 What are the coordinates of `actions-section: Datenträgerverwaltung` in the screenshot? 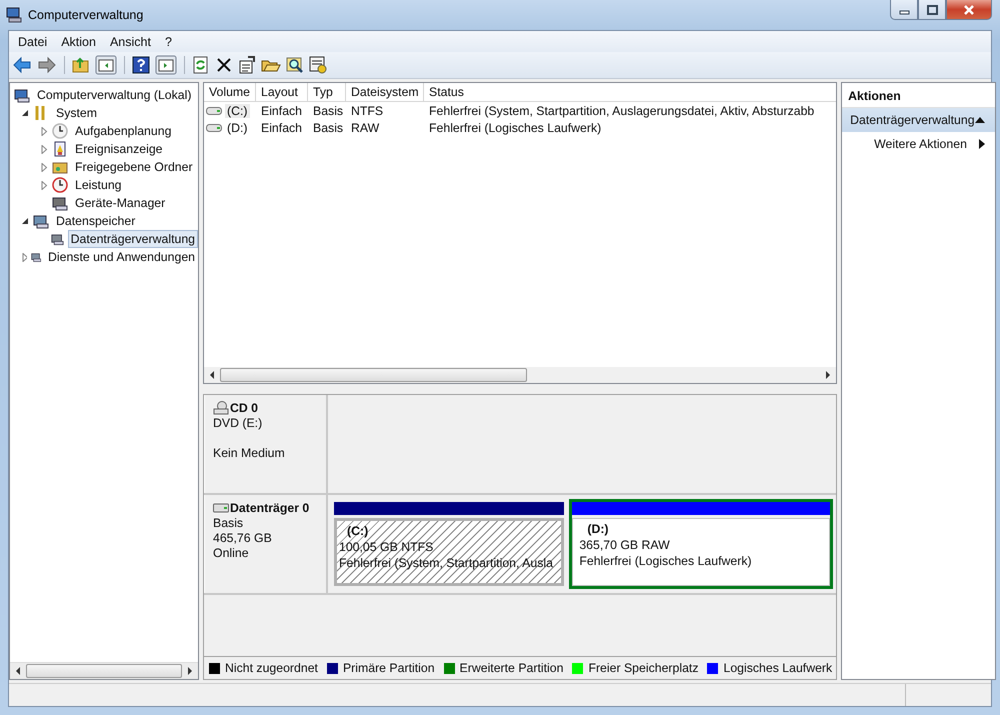 It's located at (918, 120).